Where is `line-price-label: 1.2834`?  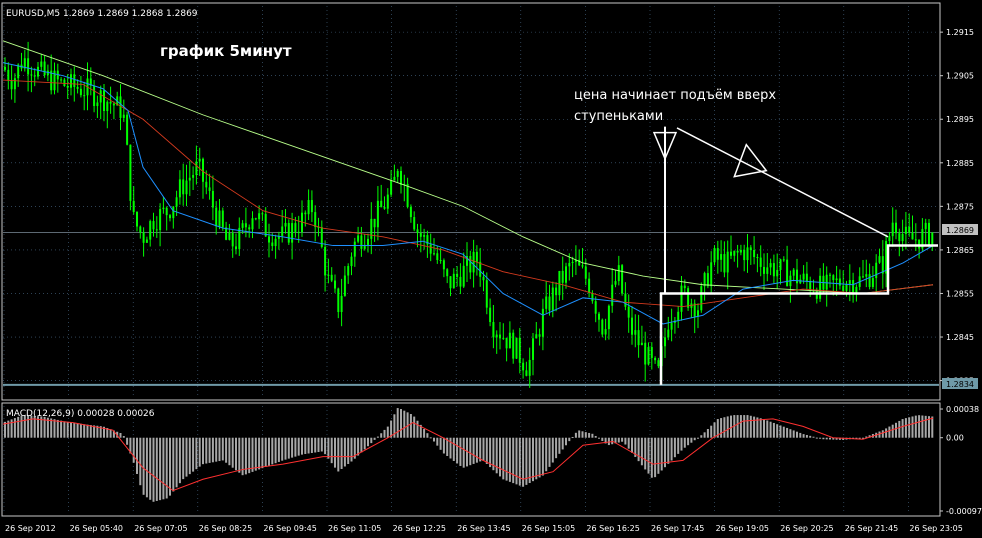 line-price-label: 1.2834 is located at coordinates (960, 384).